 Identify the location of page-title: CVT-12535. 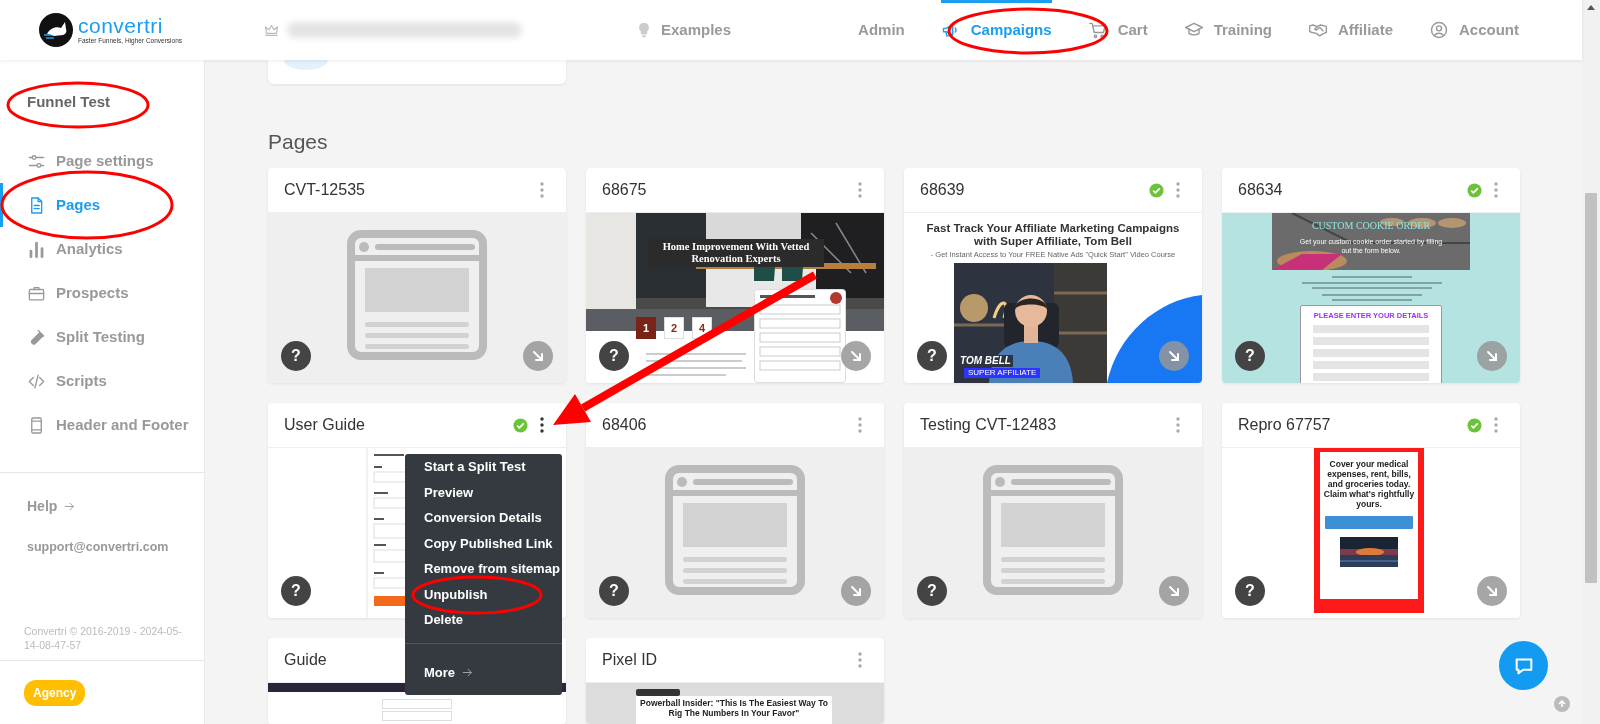
(325, 190).